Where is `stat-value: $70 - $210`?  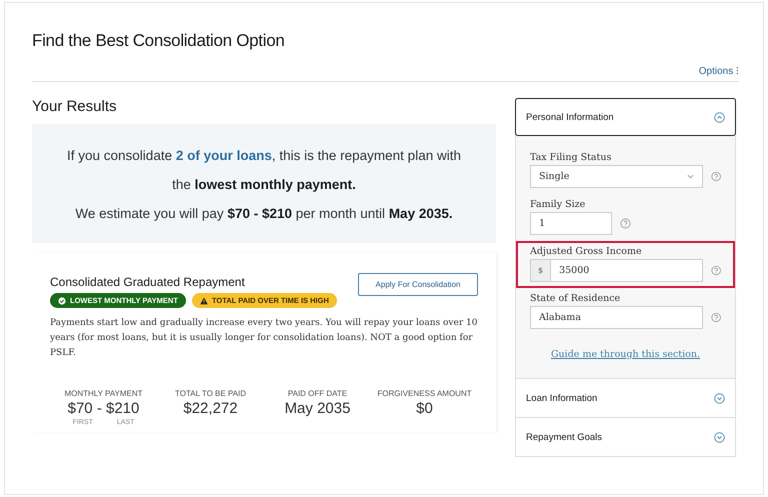 stat-value: $70 - $210 is located at coordinates (104, 408).